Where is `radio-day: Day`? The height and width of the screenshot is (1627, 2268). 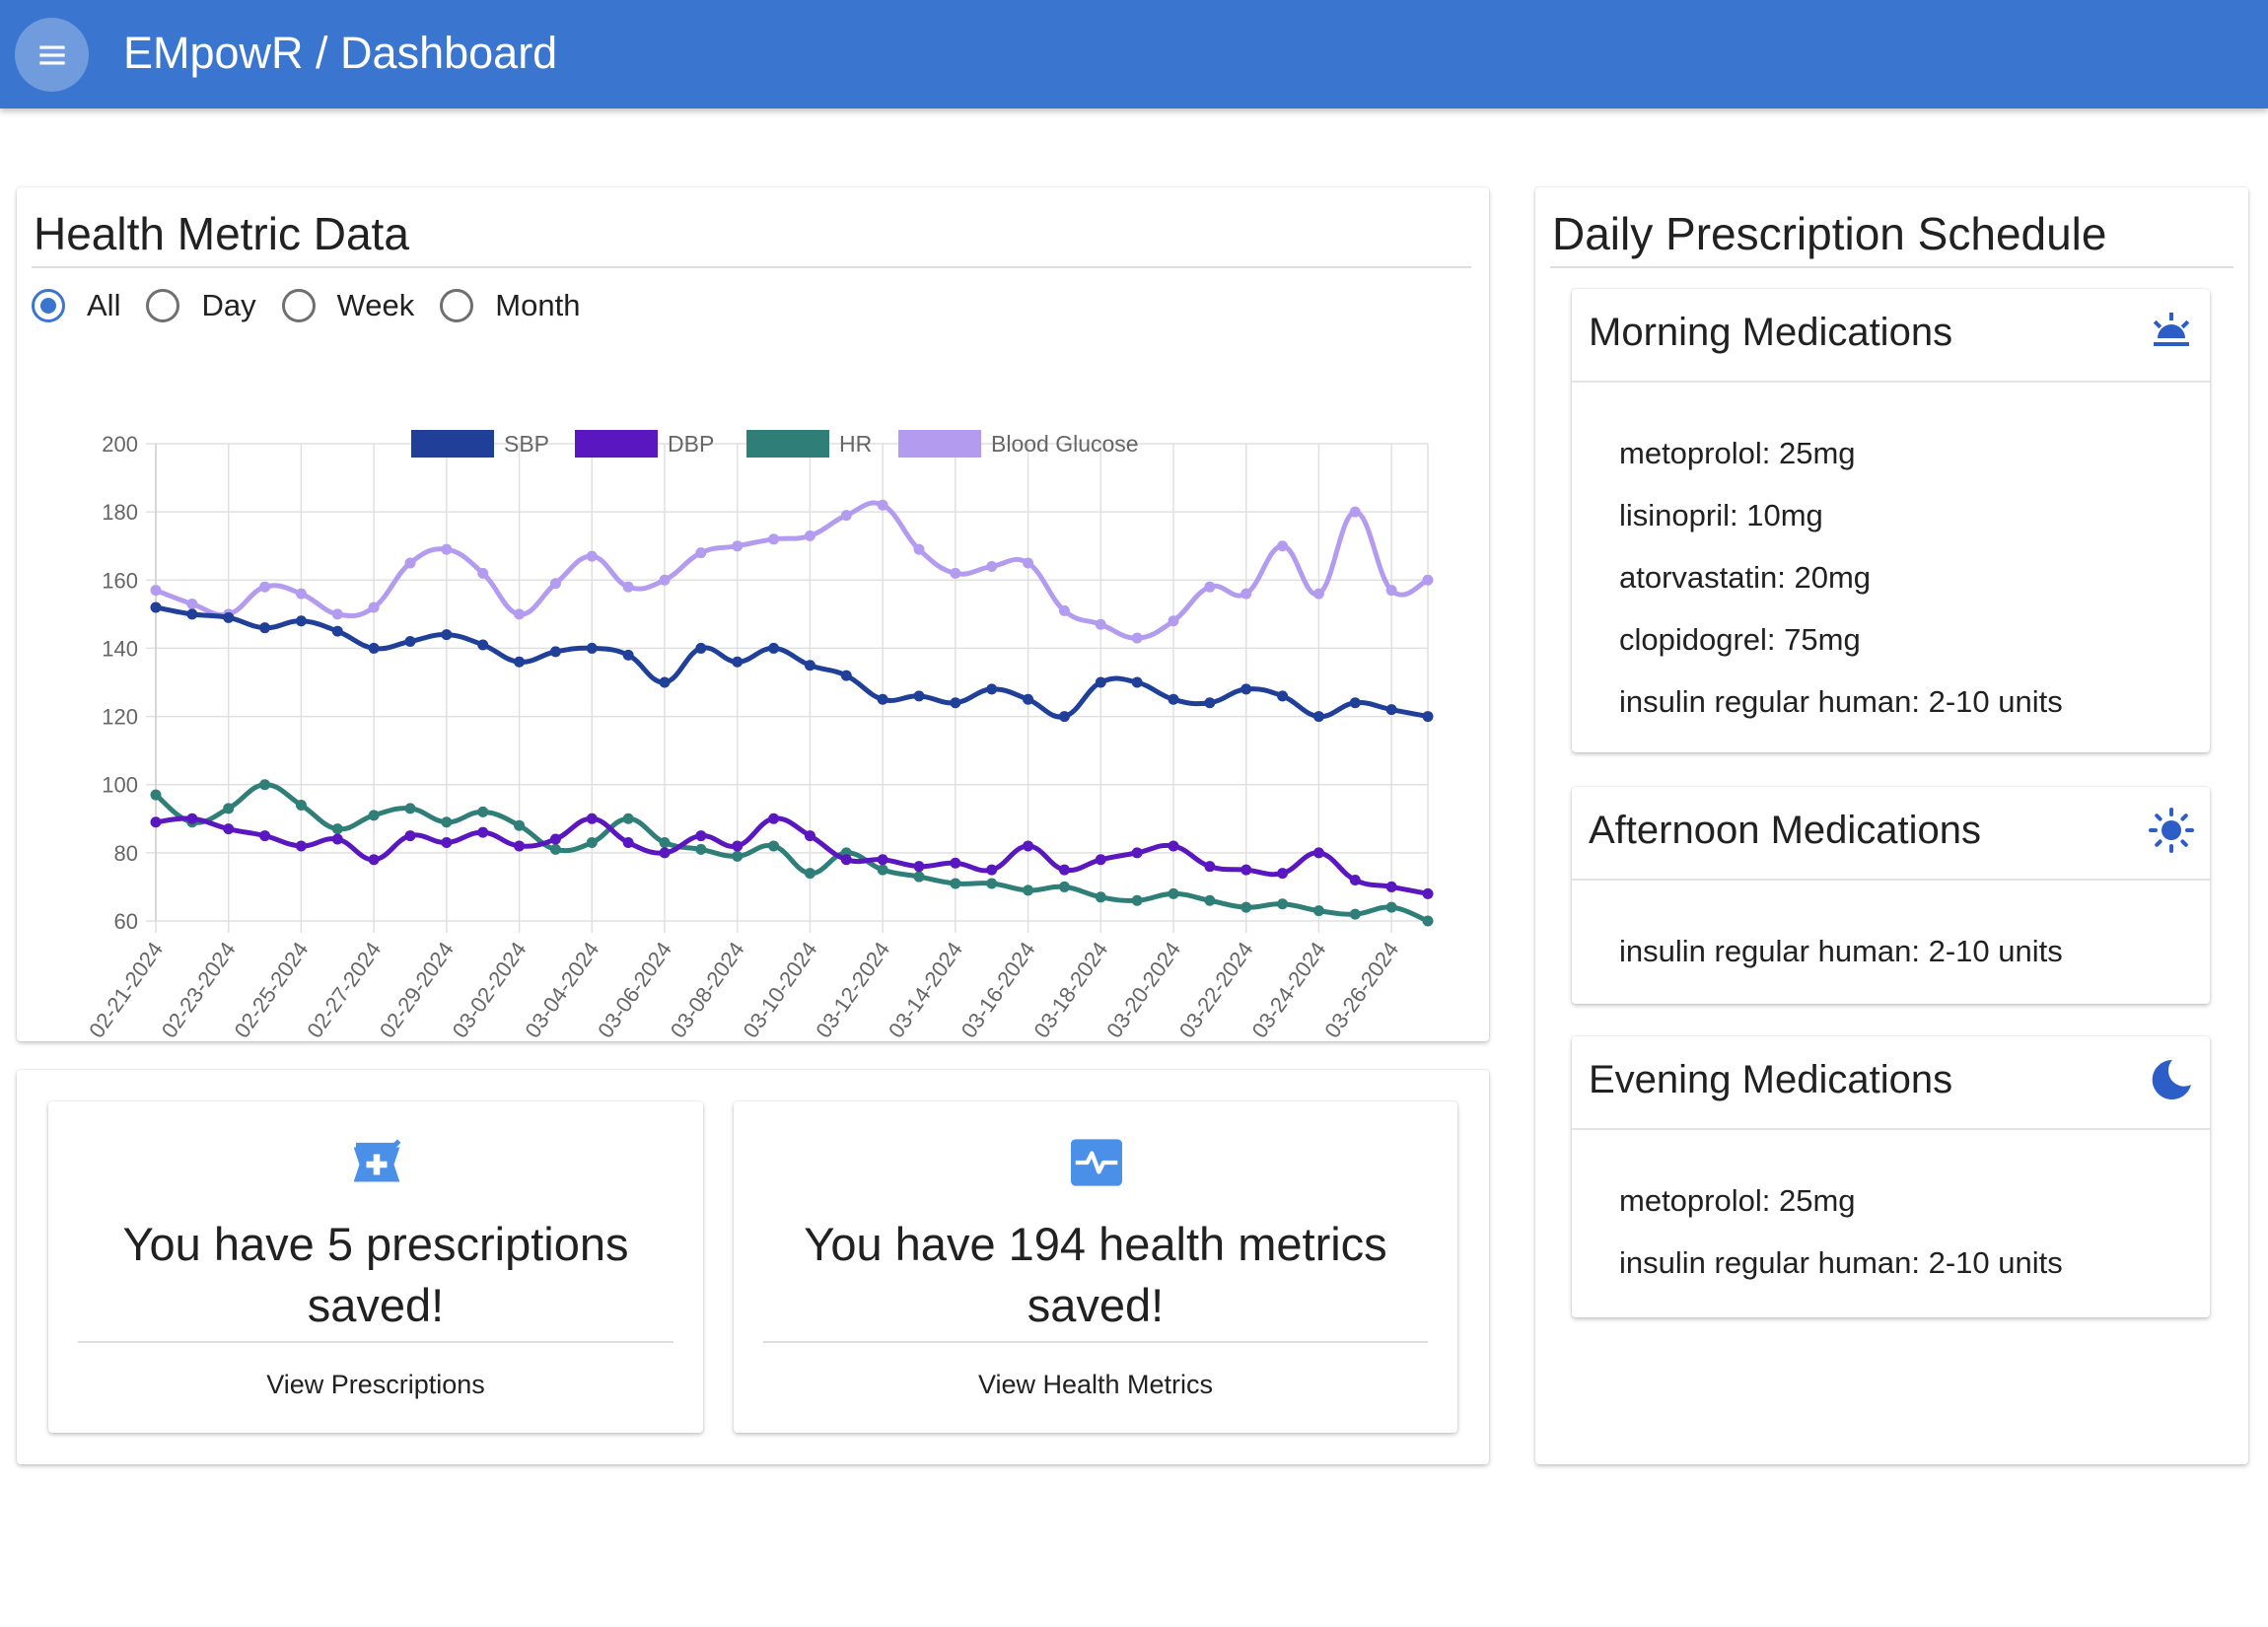
radio-day: Day is located at coordinates (201, 305).